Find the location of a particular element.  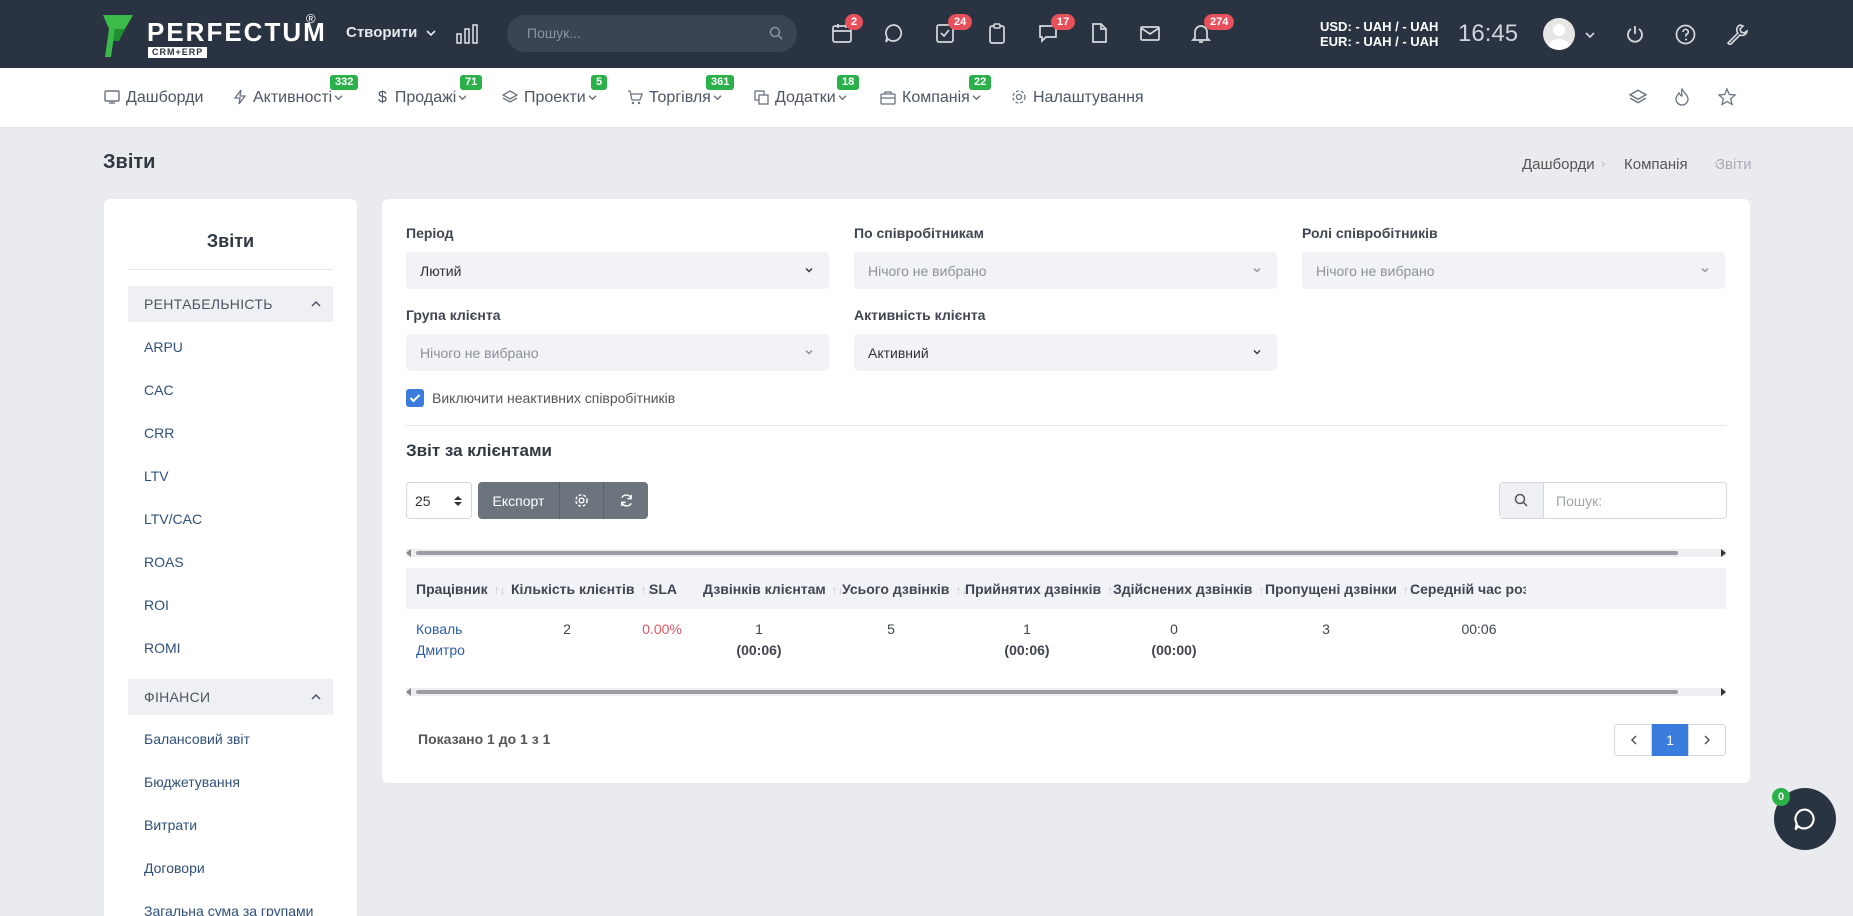

fire-icon is located at coordinates (1682, 97).